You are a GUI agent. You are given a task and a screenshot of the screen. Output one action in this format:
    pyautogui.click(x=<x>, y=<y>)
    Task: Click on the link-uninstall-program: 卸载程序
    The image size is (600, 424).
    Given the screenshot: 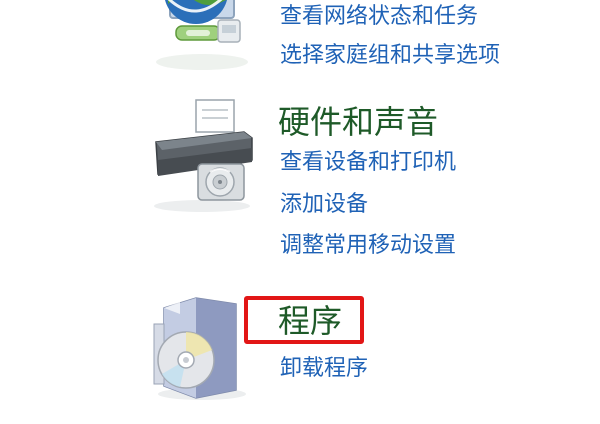 What is the action you would take?
    pyautogui.click(x=324, y=369)
    